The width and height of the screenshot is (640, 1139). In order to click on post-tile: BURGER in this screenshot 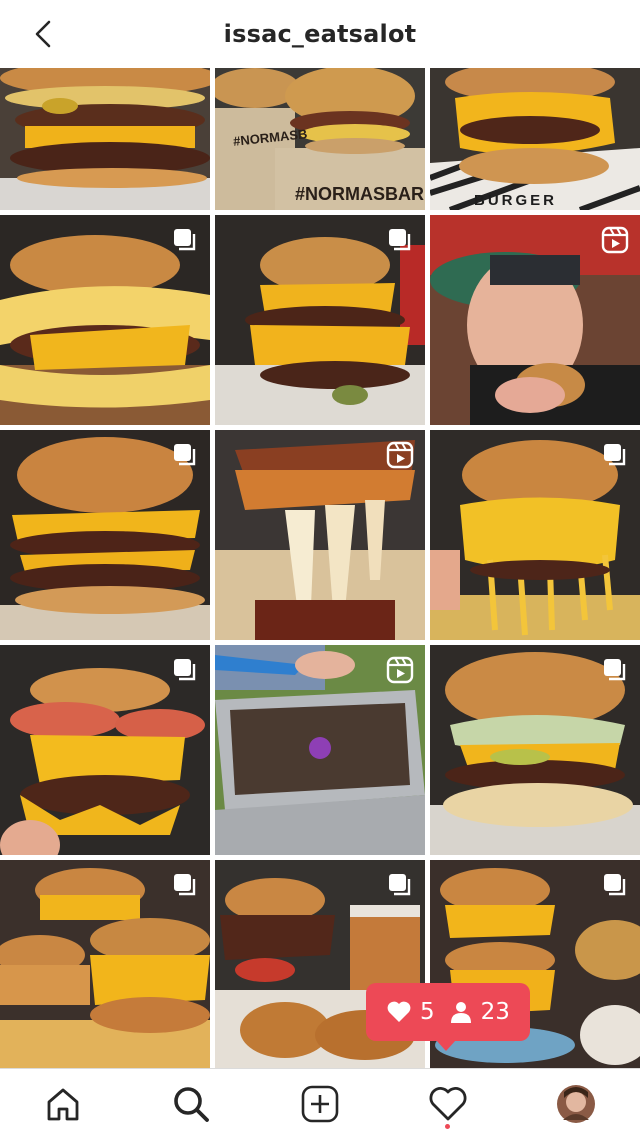, I will do `click(535, 139)`.